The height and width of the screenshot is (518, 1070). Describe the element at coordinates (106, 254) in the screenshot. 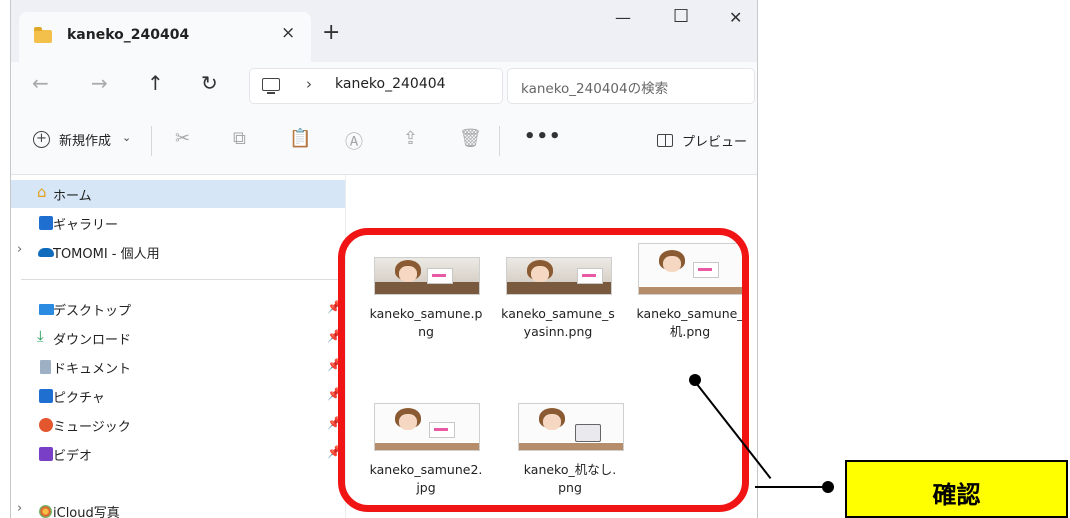

I see `sidebar-item-label: TOMOMI - 個人用` at that location.